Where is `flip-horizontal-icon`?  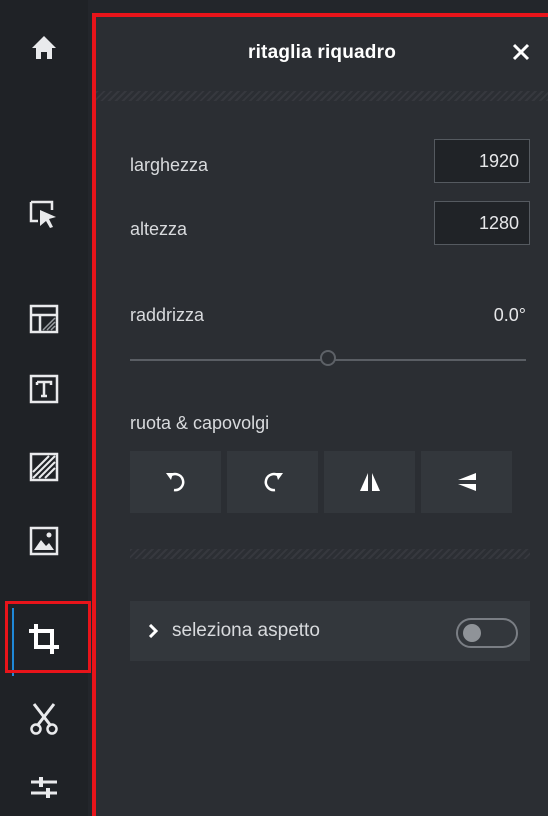
flip-horizontal-icon is located at coordinates (369, 482).